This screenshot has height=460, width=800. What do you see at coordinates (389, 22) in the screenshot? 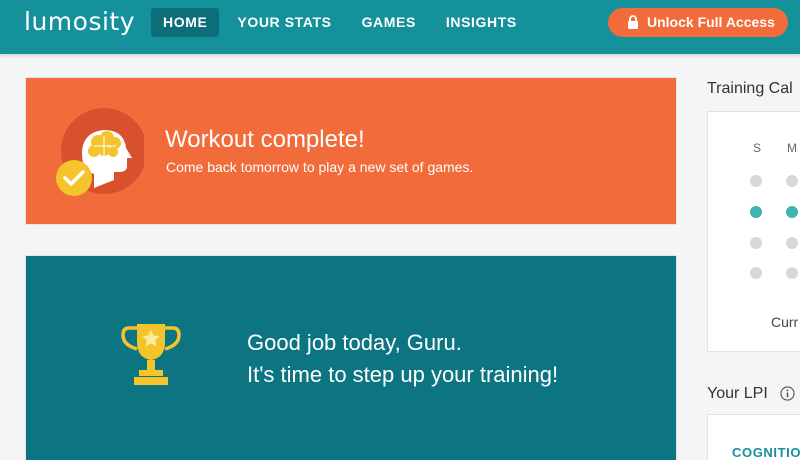
I see `nav-games: GAMES` at bounding box center [389, 22].